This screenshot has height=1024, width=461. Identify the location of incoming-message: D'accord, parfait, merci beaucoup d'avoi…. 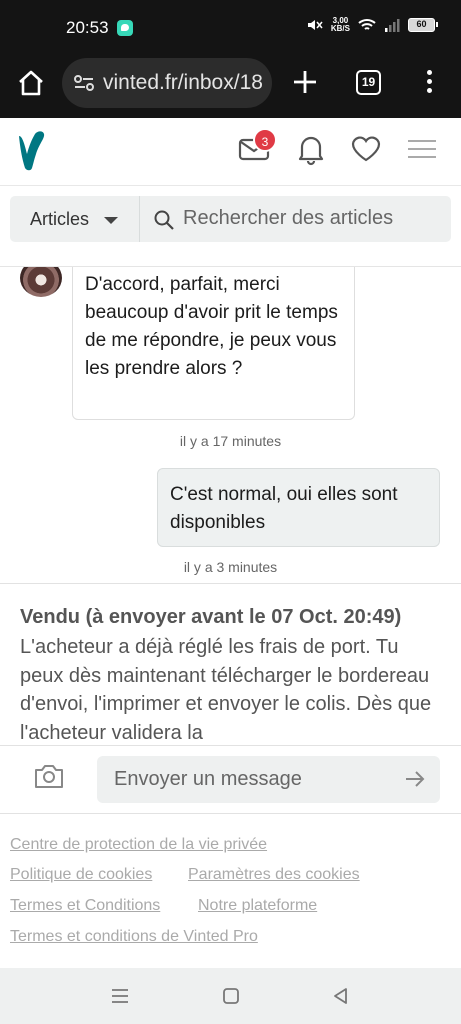
(213, 343).